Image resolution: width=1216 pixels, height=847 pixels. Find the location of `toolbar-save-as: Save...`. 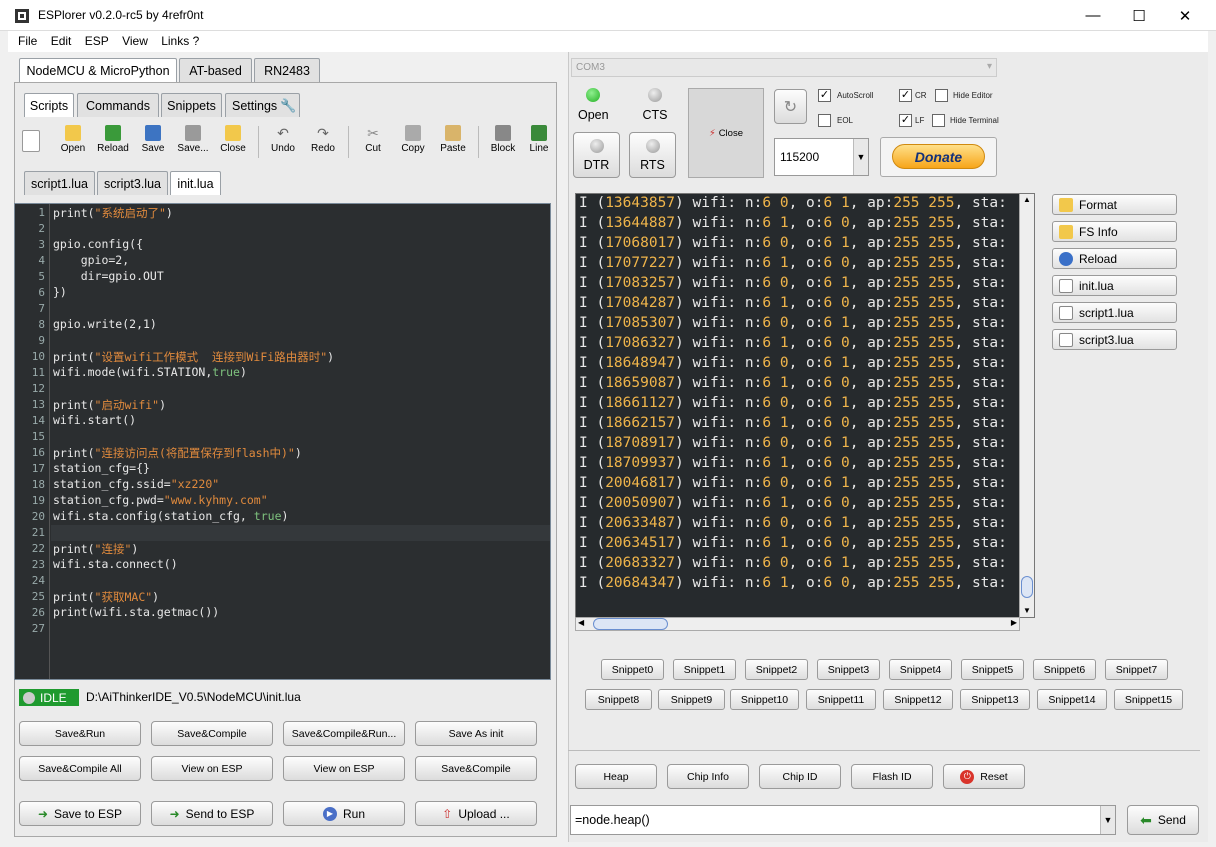

toolbar-save-as: Save... is located at coordinates (193, 143).